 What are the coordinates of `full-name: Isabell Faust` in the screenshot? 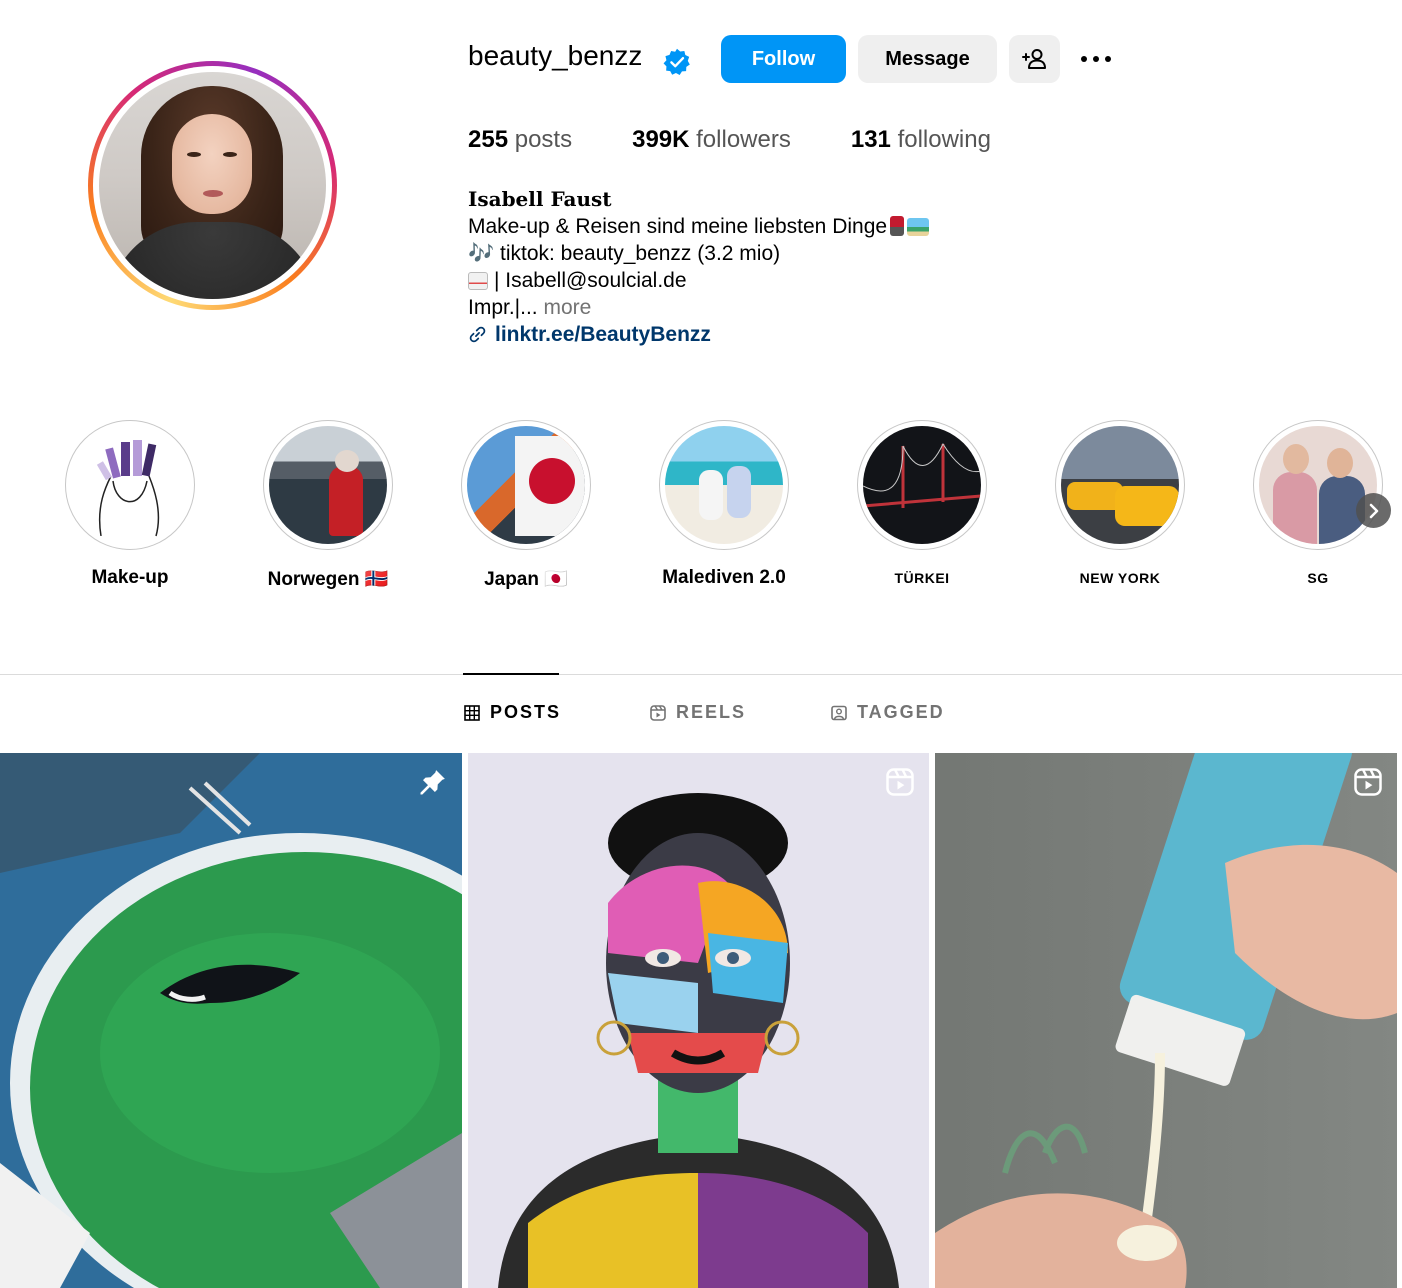 It's located at (540, 199).